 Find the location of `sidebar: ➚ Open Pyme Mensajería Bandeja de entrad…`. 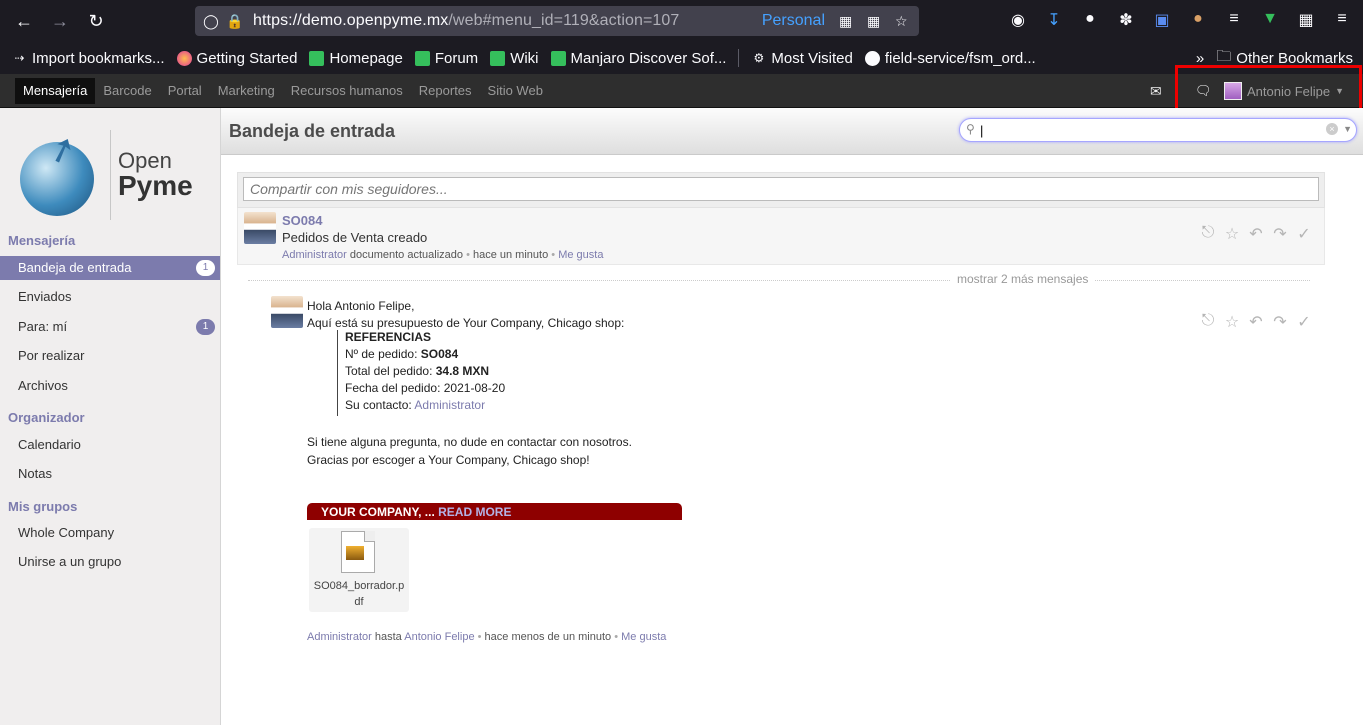

sidebar: ➚ Open Pyme Mensajería Bandeja de entrad… is located at coordinates (110, 416).